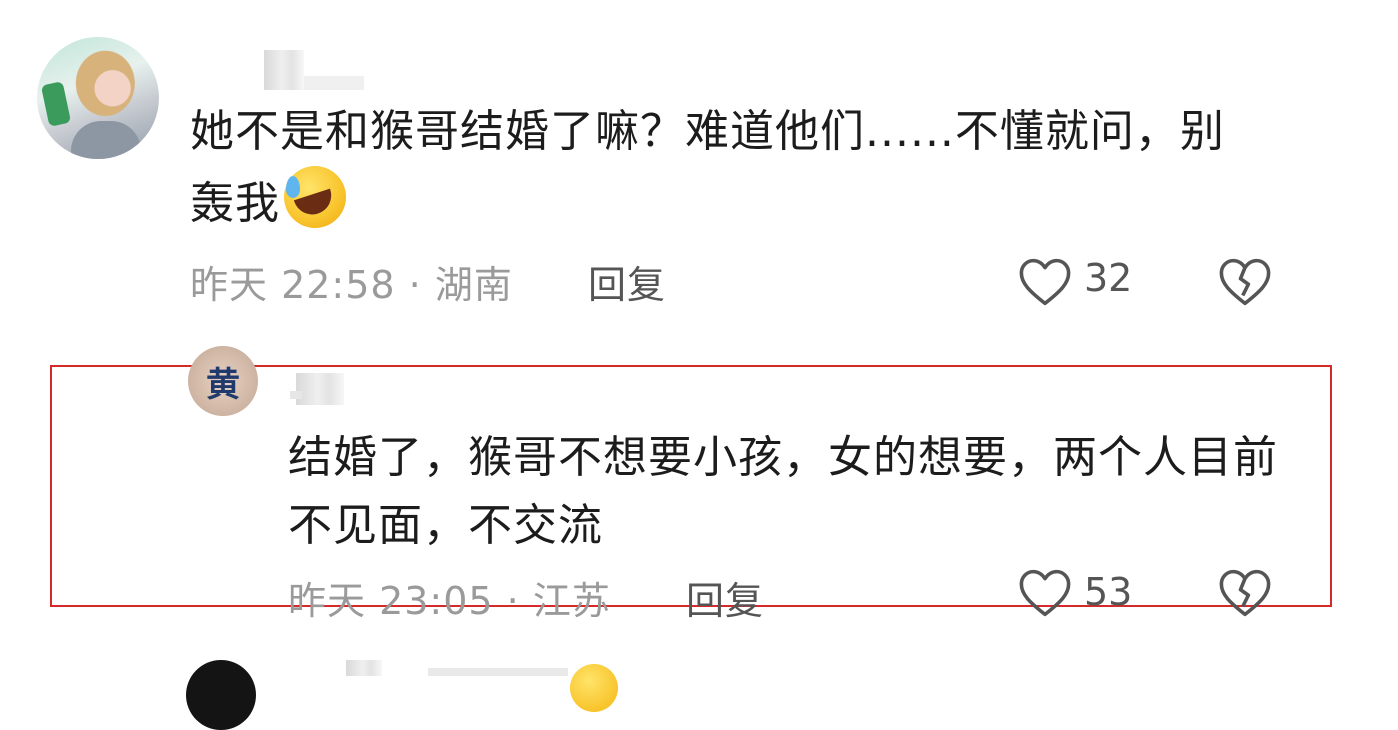 Image resolution: width=1398 pixels, height=730 pixels. I want to click on avatar: 黄, so click(223, 381).